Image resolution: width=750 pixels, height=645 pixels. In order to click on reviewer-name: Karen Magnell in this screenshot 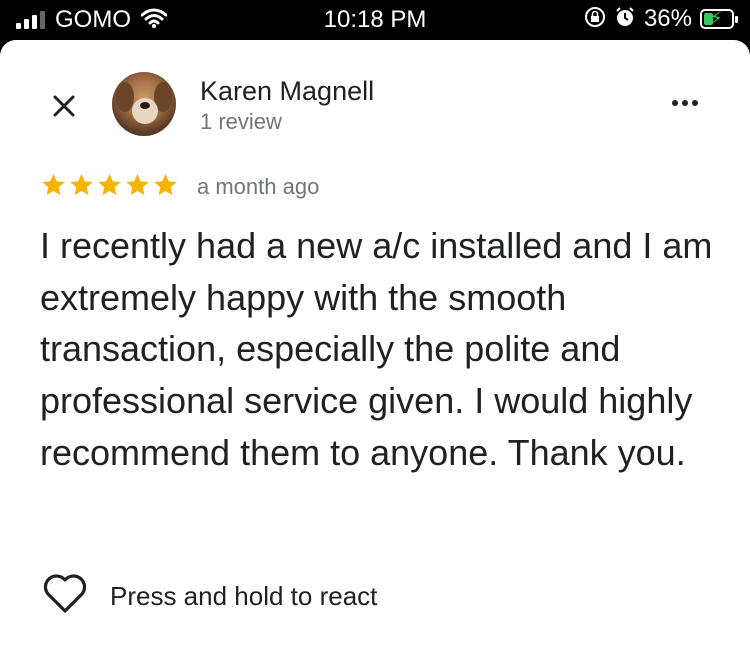, I will do `click(287, 91)`.